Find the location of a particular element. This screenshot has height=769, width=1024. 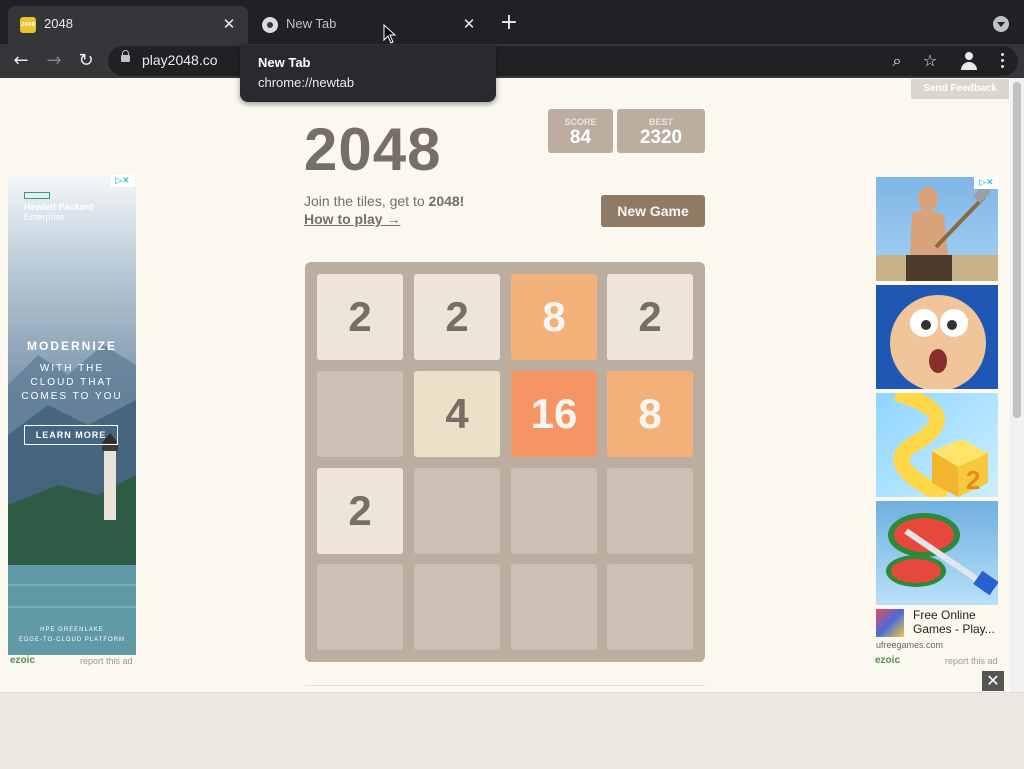

tile-r3-c0 is located at coordinates (360, 607).